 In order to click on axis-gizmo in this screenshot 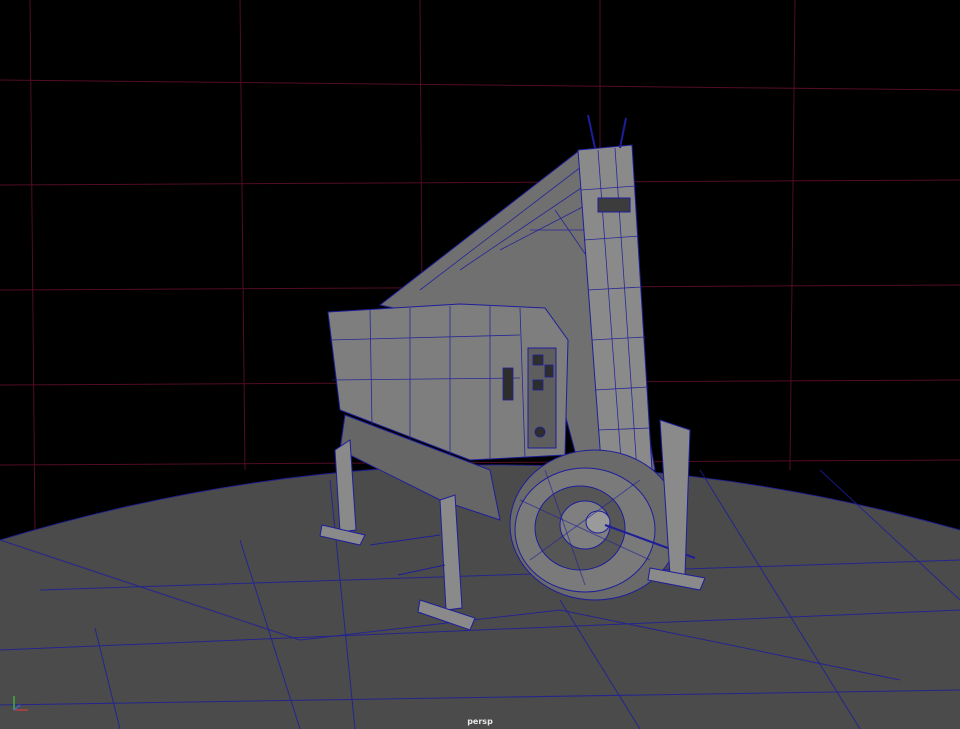, I will do `click(20, 703)`.